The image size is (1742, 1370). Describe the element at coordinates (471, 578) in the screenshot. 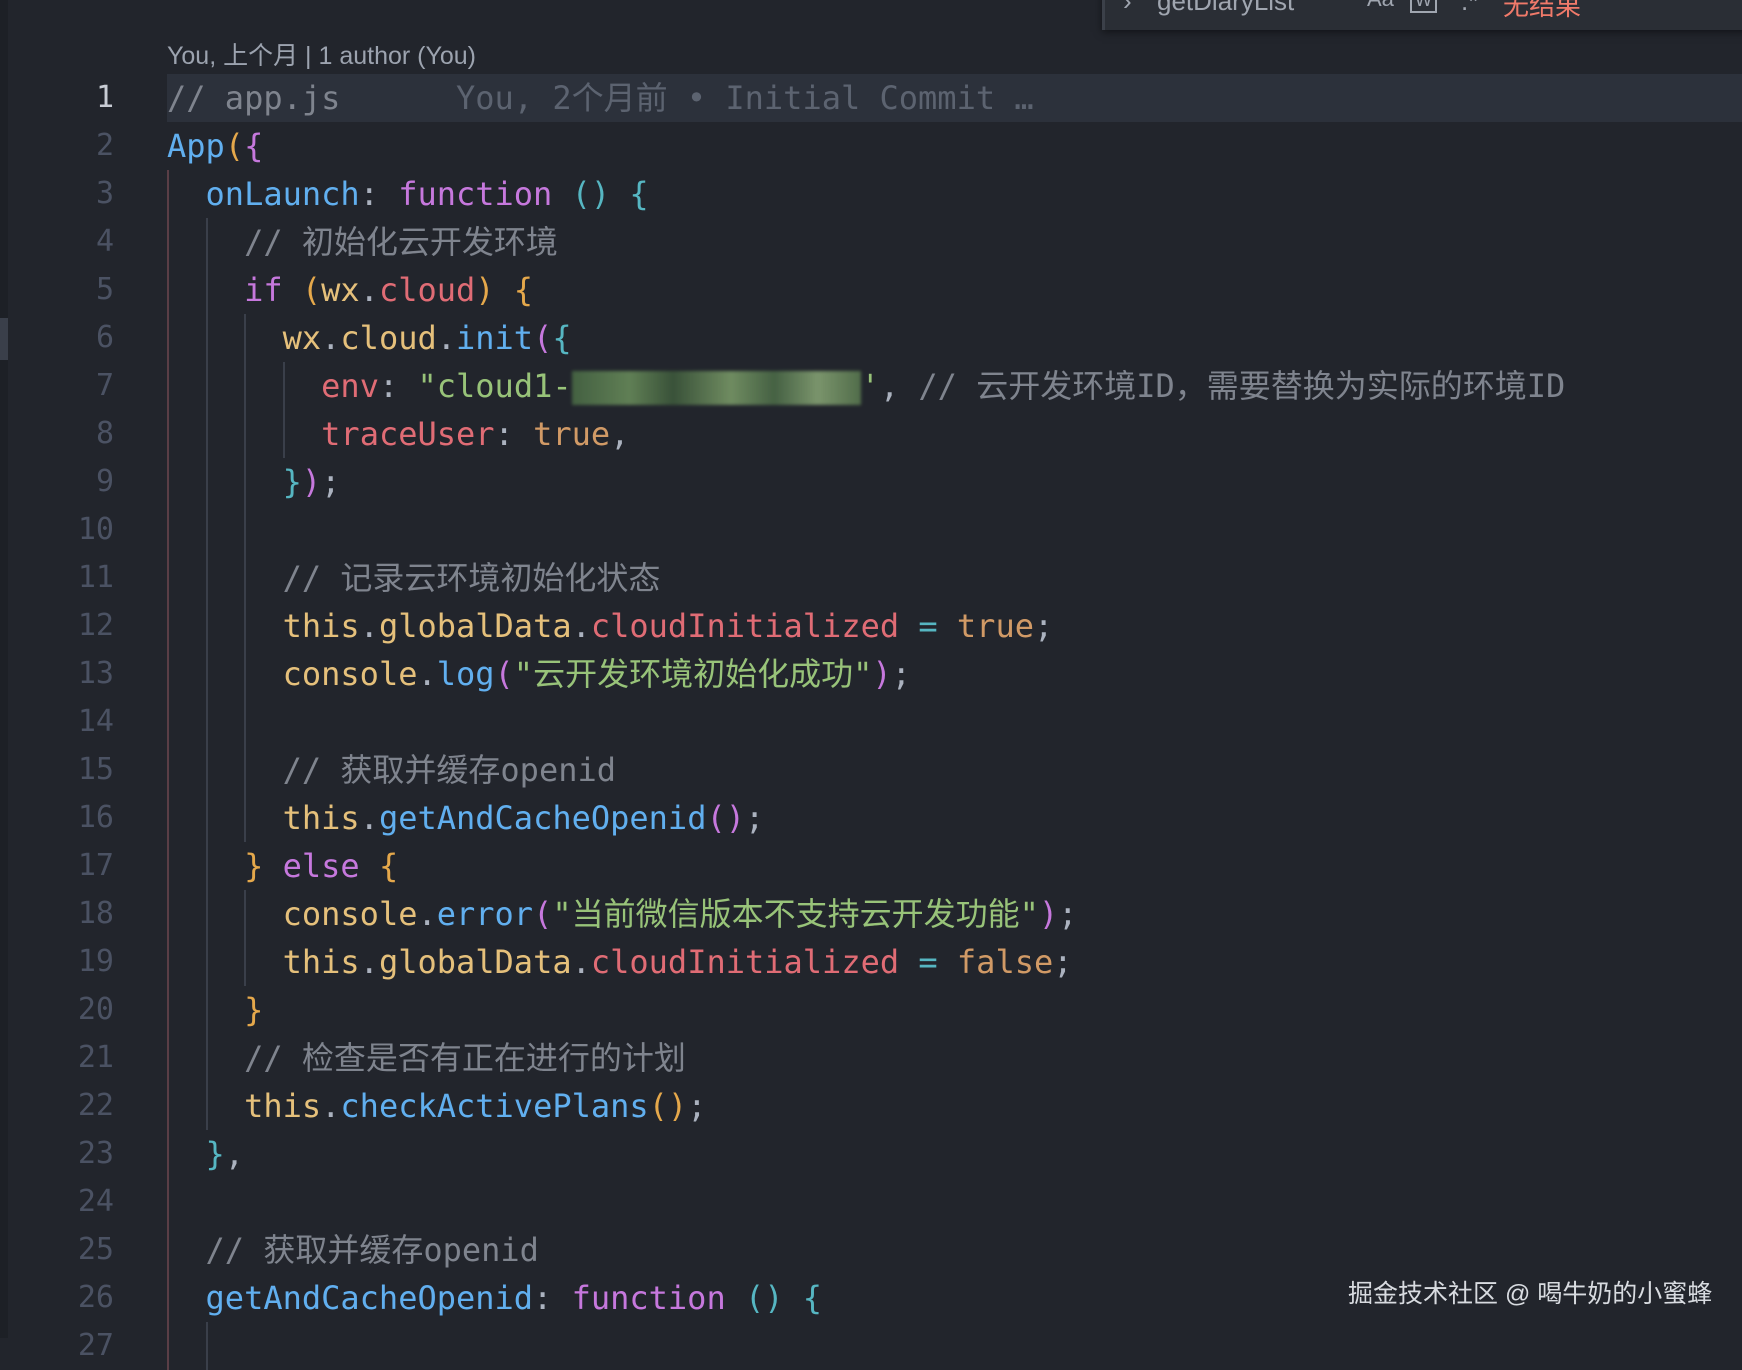

I see `code-token: // 记录云环境初始化状态` at that location.